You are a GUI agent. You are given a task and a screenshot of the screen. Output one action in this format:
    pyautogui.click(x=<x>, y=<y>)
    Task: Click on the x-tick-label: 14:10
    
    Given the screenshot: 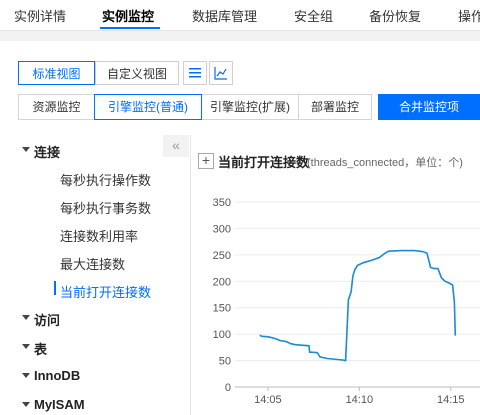 What is the action you would take?
    pyautogui.click(x=360, y=400)
    